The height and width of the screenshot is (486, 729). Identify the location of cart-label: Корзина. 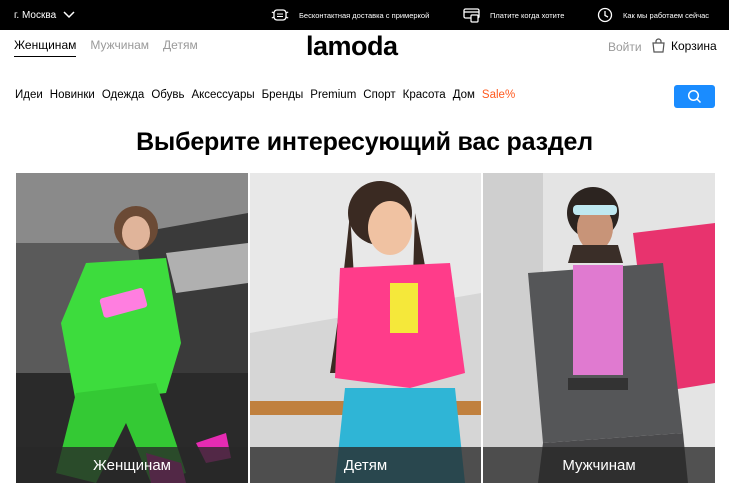
(694, 45).